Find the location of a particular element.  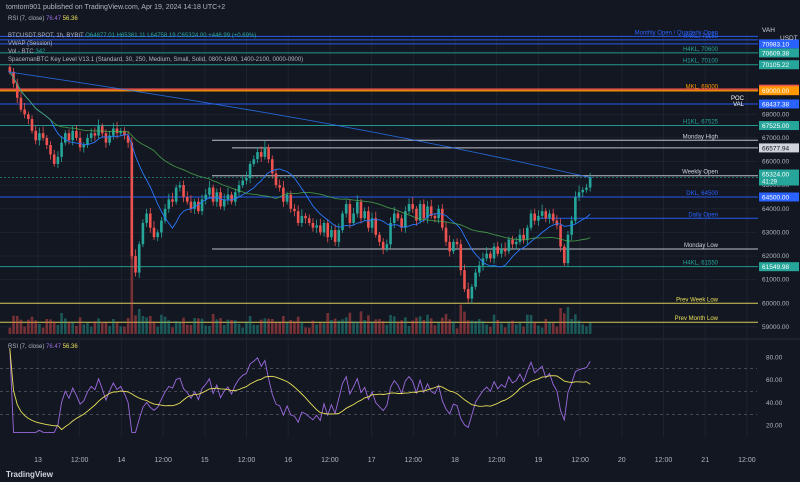

y-tick-label: 60000.00 is located at coordinates (775, 303).